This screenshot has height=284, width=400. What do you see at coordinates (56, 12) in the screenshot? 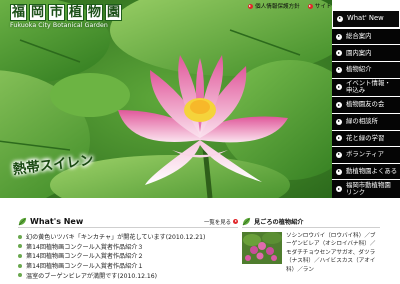
I see `logo-char: 市` at bounding box center [56, 12].